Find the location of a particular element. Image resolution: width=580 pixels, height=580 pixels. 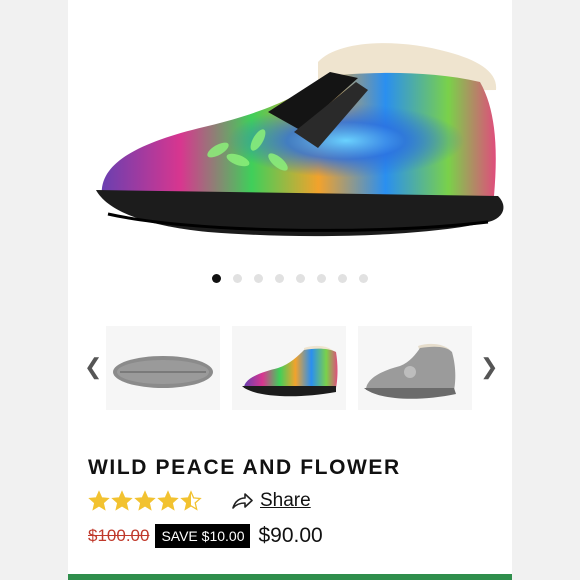

share-button: Share is located at coordinates (270, 501).